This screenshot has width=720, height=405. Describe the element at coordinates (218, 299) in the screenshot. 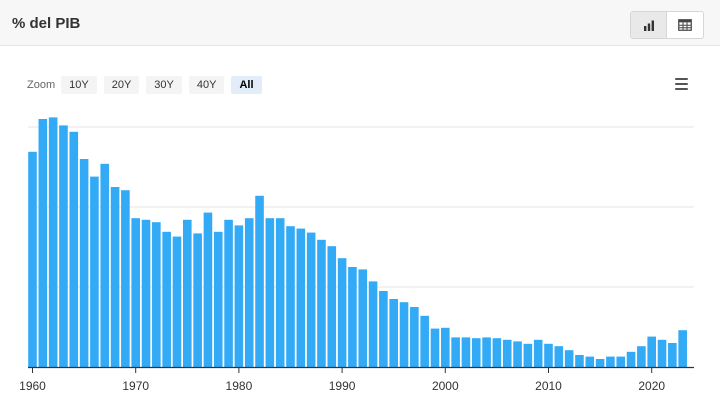

I see `bar-1978` at that location.